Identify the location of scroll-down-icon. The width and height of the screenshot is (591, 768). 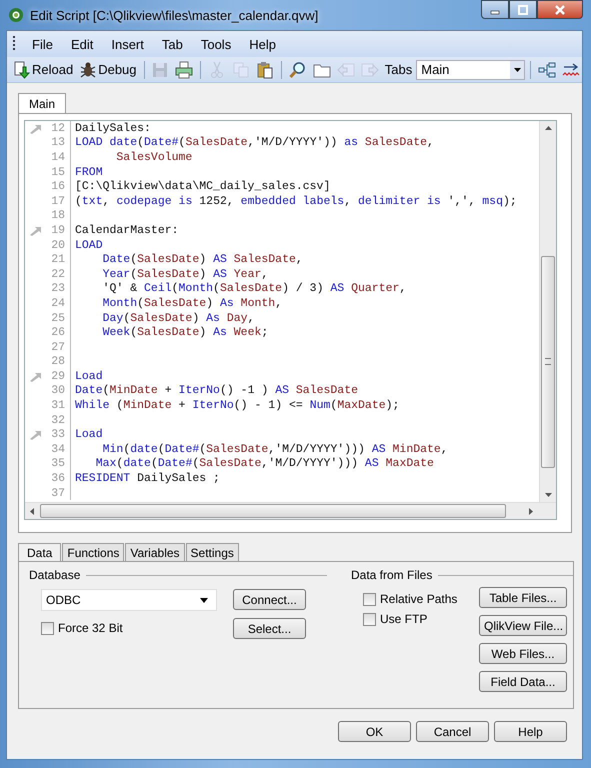
(548, 495).